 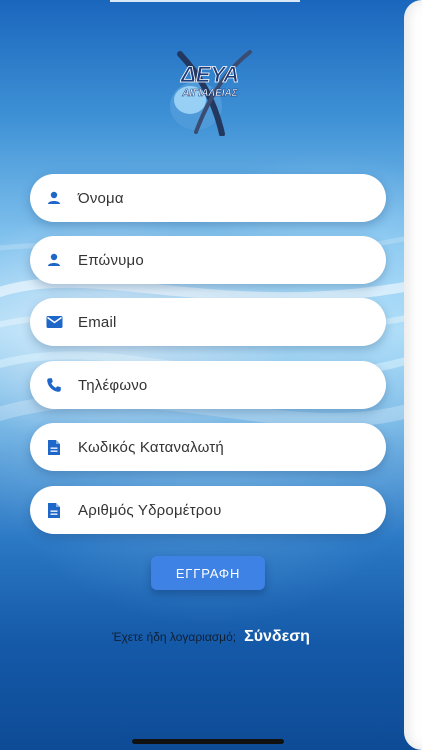 I want to click on first-name-label: Όνομα, so click(x=101, y=198).